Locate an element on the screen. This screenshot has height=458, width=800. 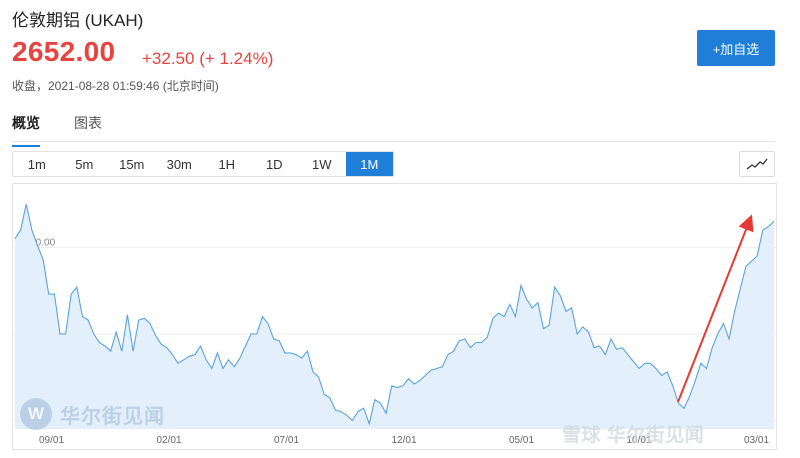
watermark-logo-icon: W is located at coordinates (36, 414).